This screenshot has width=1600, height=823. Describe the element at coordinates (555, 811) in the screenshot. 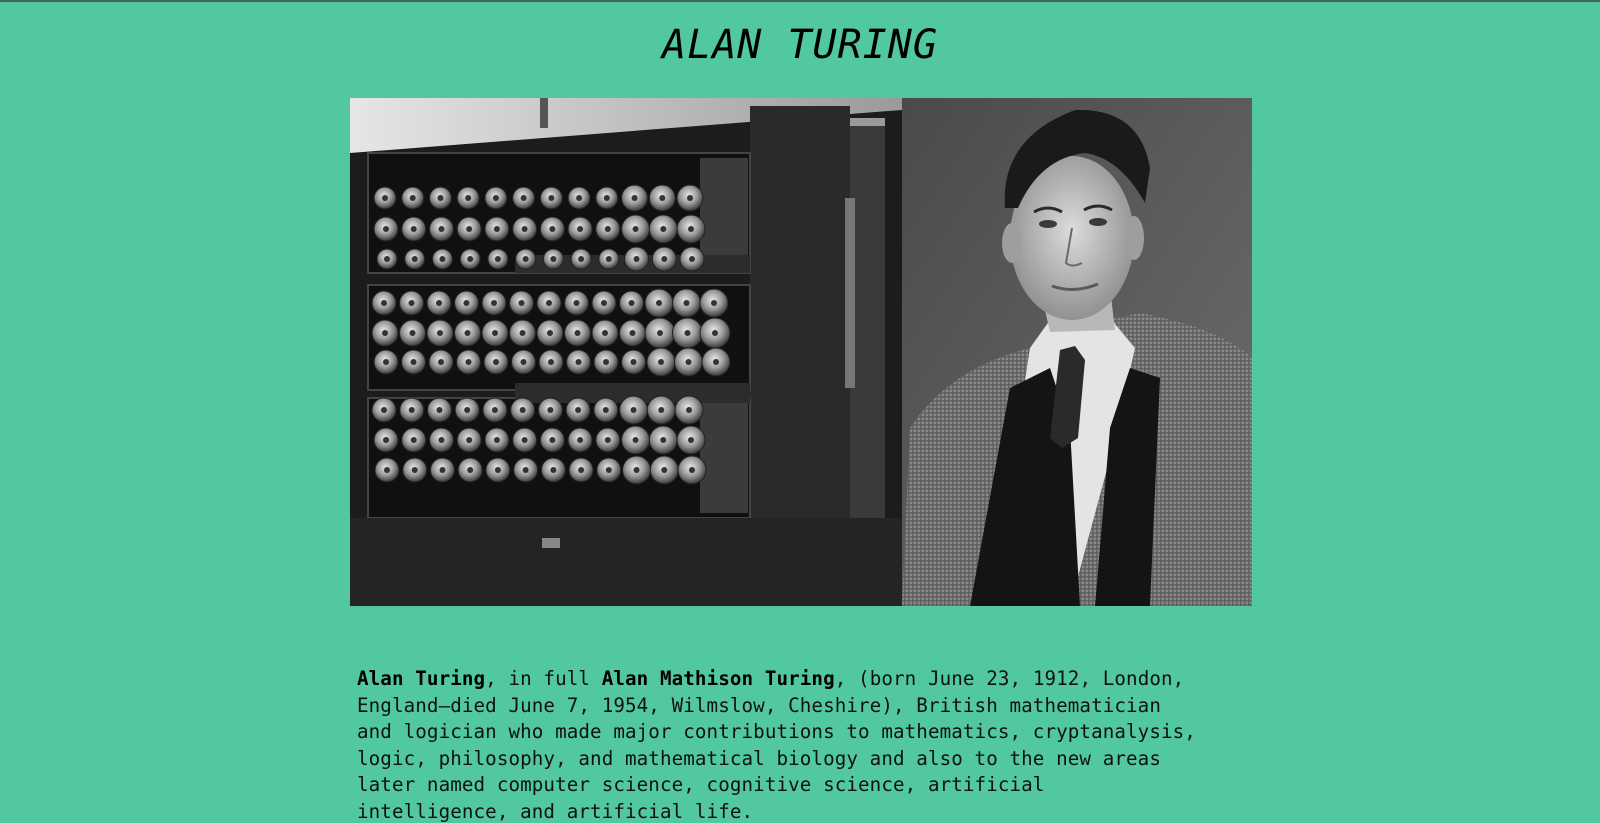

I see `bio-line-6: intelligence, and artificial life.` at that location.